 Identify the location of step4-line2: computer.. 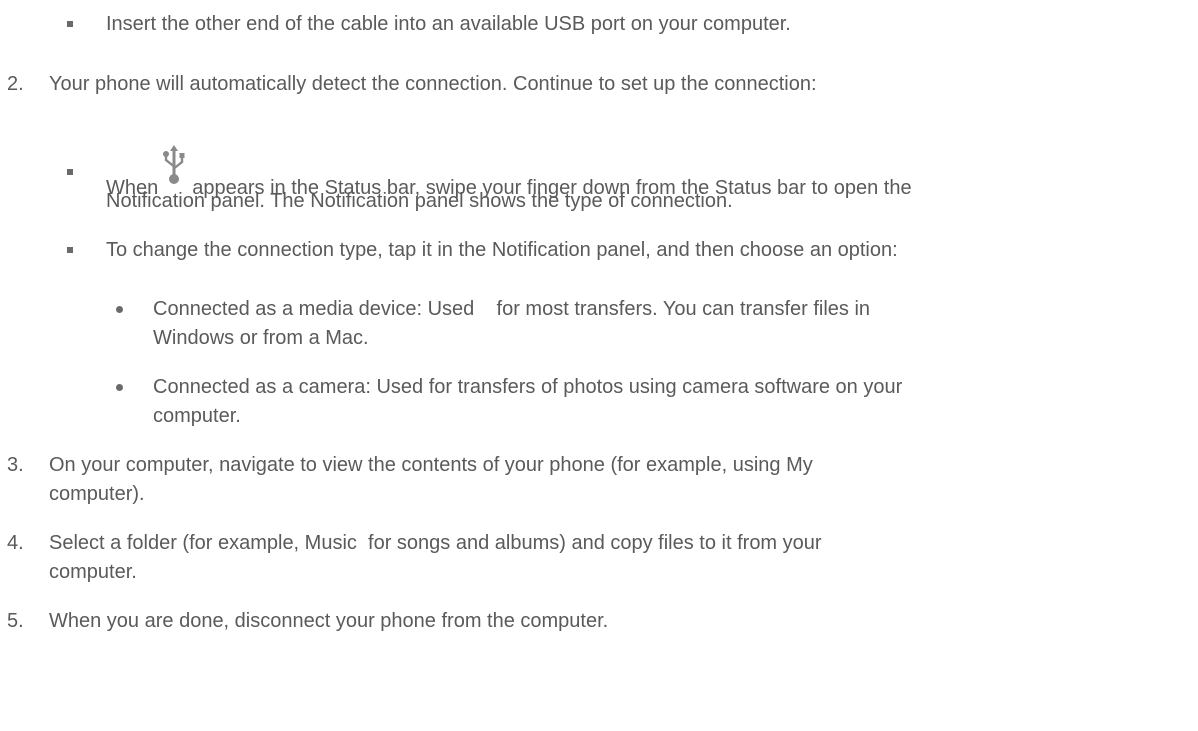
(93, 572).